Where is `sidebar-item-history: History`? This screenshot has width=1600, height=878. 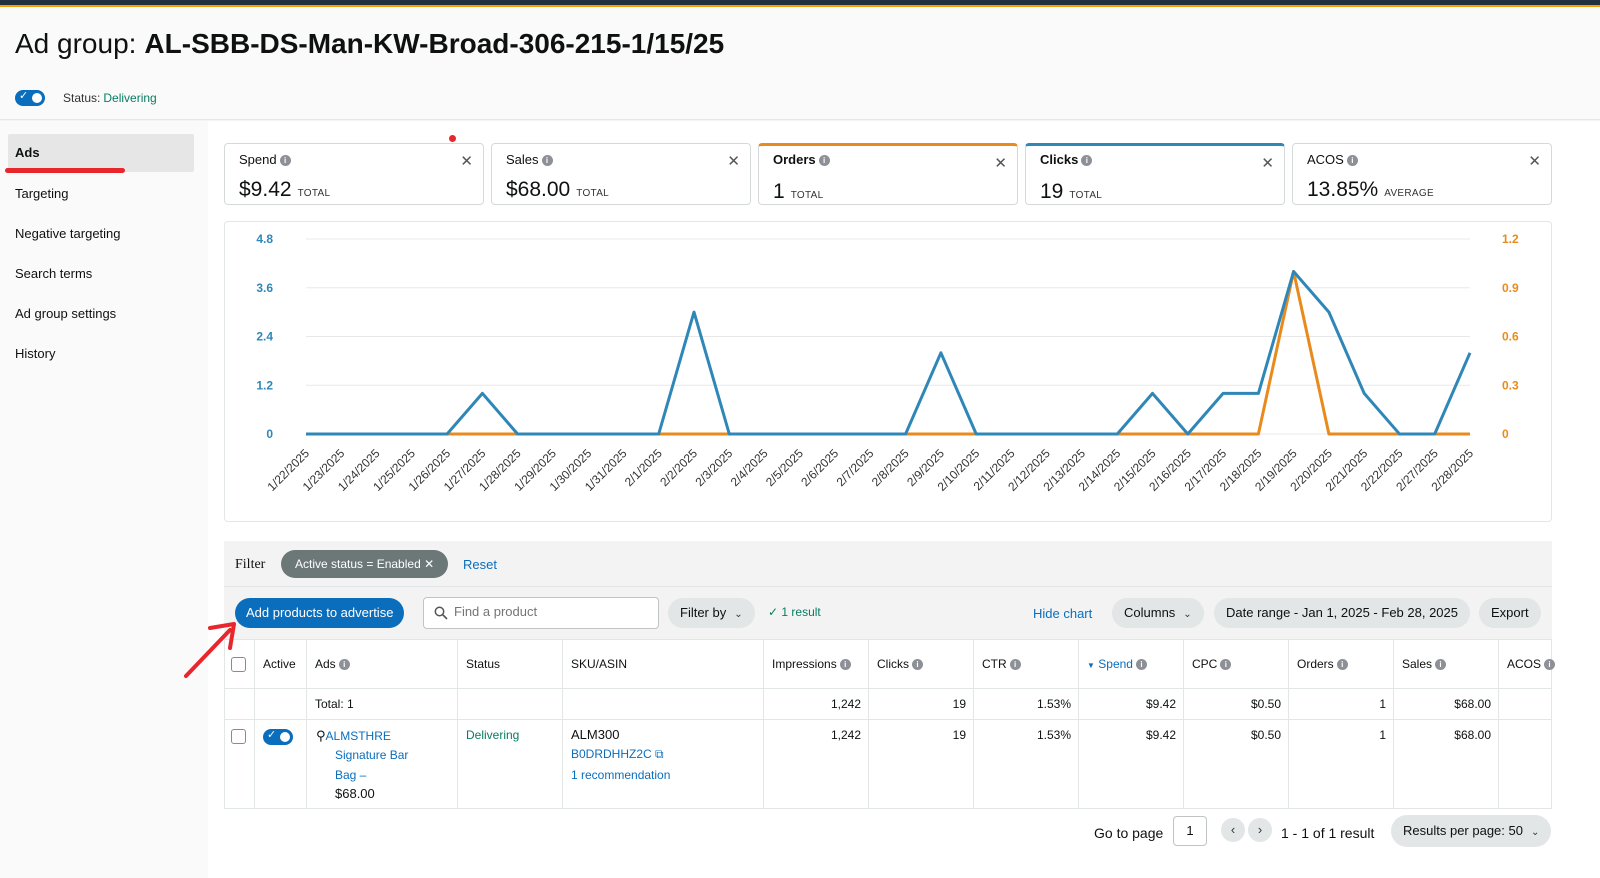 sidebar-item-history: History is located at coordinates (101, 354).